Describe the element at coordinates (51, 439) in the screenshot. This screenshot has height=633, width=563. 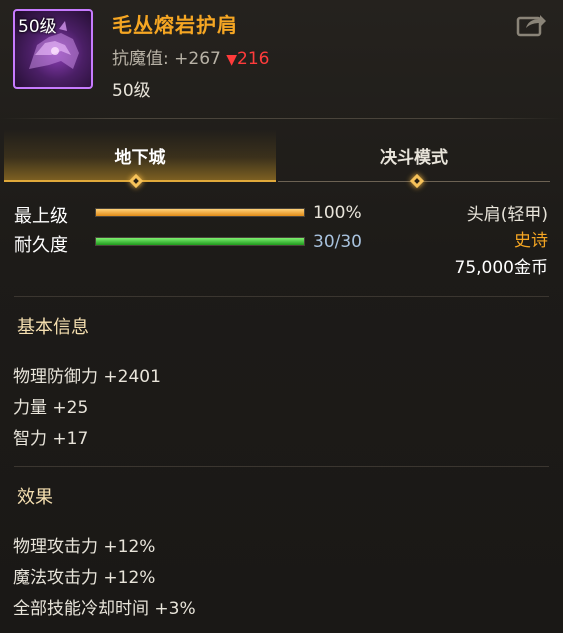
I see `basic-stat-line: 智力 +17` at that location.